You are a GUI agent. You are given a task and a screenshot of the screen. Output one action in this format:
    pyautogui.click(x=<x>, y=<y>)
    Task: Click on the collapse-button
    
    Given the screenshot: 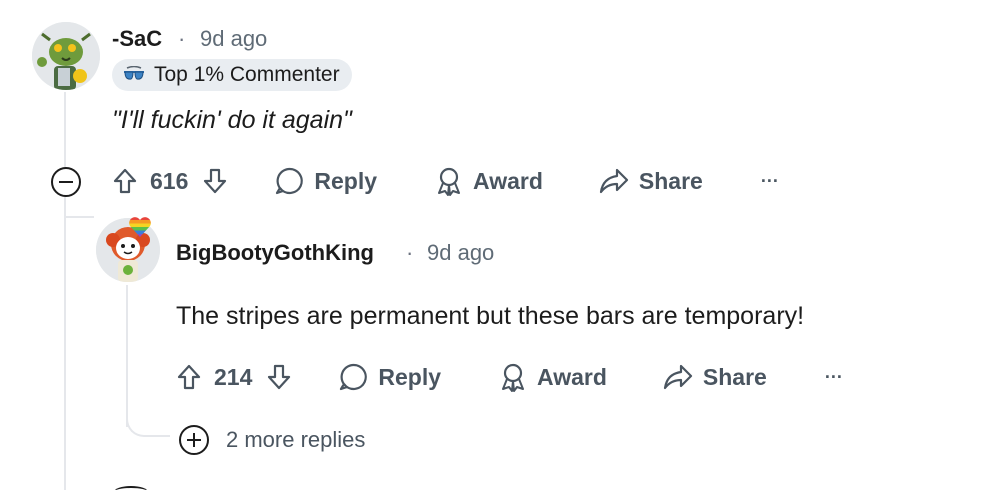 What is the action you would take?
    pyautogui.click(x=66, y=182)
    